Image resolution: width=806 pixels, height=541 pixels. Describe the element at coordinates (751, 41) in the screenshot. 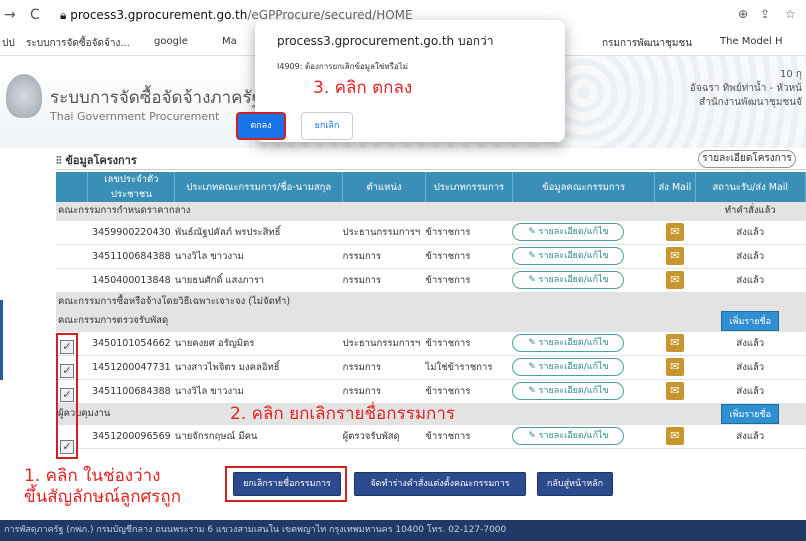

I see `bookmark-model: The Model H` at that location.